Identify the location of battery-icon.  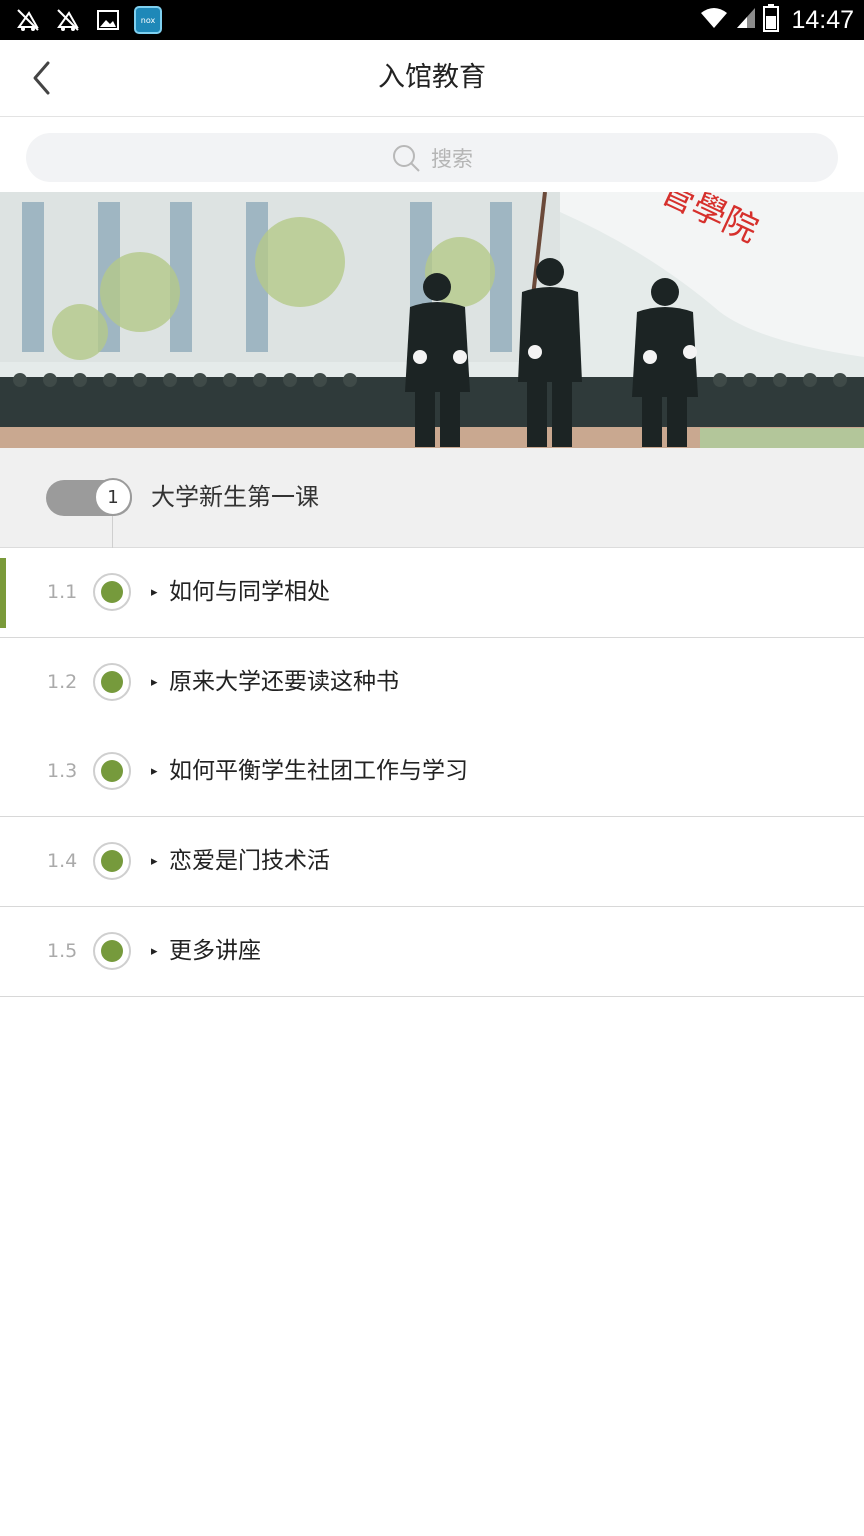
(771, 20).